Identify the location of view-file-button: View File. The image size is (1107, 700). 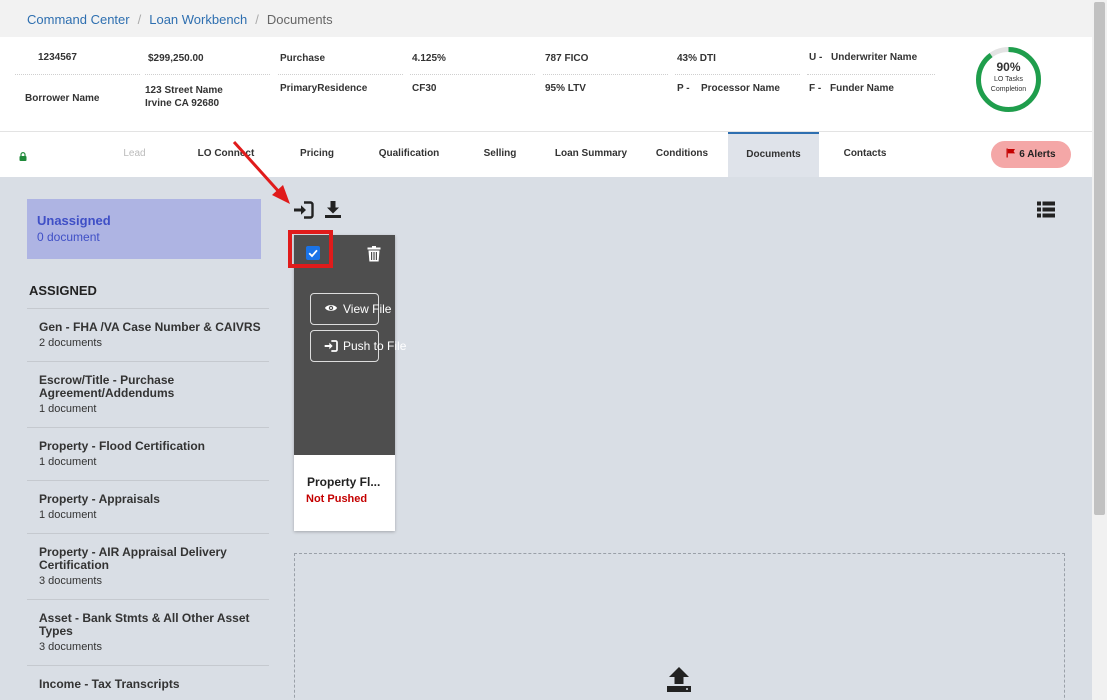
(350, 309).